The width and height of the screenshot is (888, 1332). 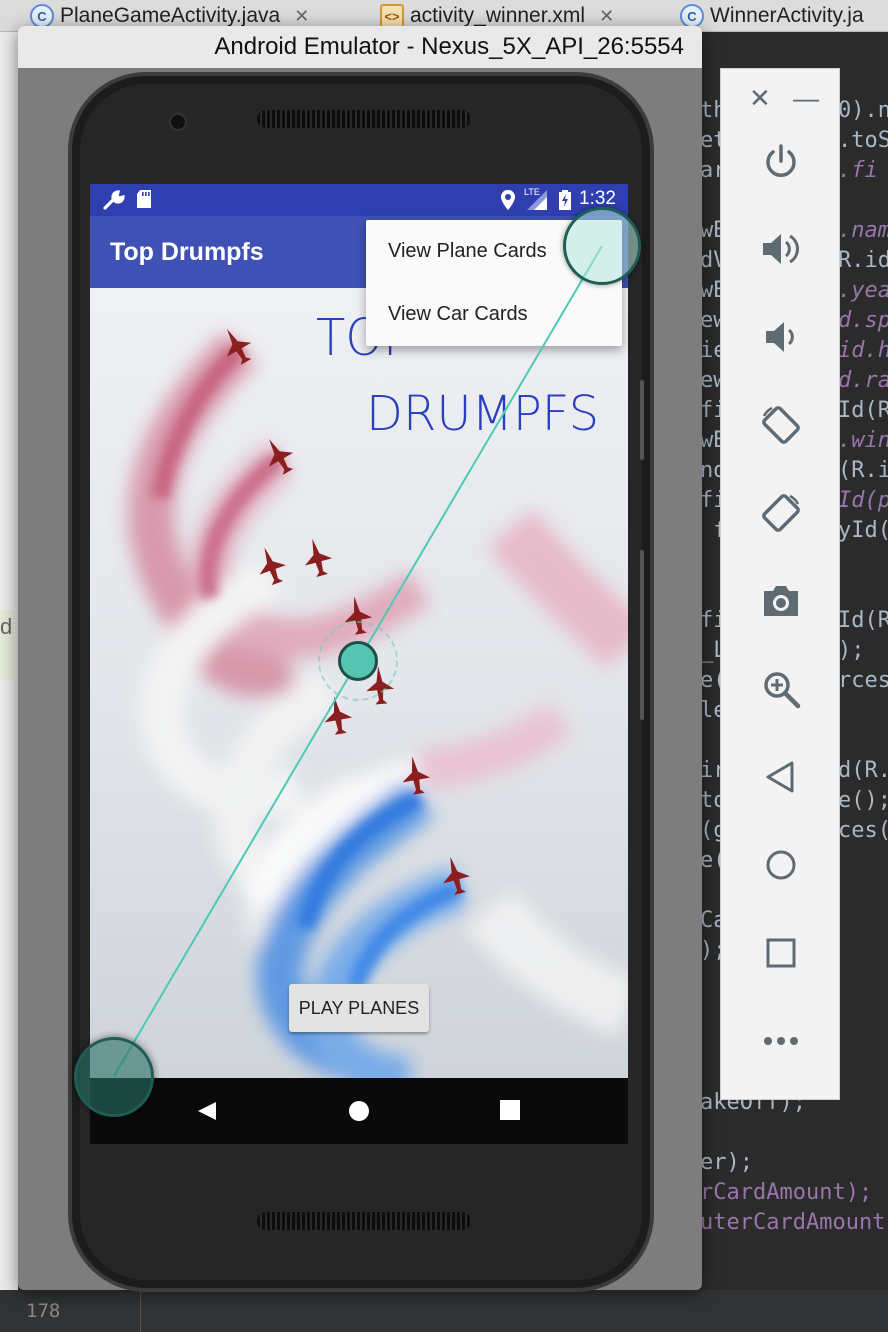 I want to click on rotate-left-icon, so click(x=781, y=425).